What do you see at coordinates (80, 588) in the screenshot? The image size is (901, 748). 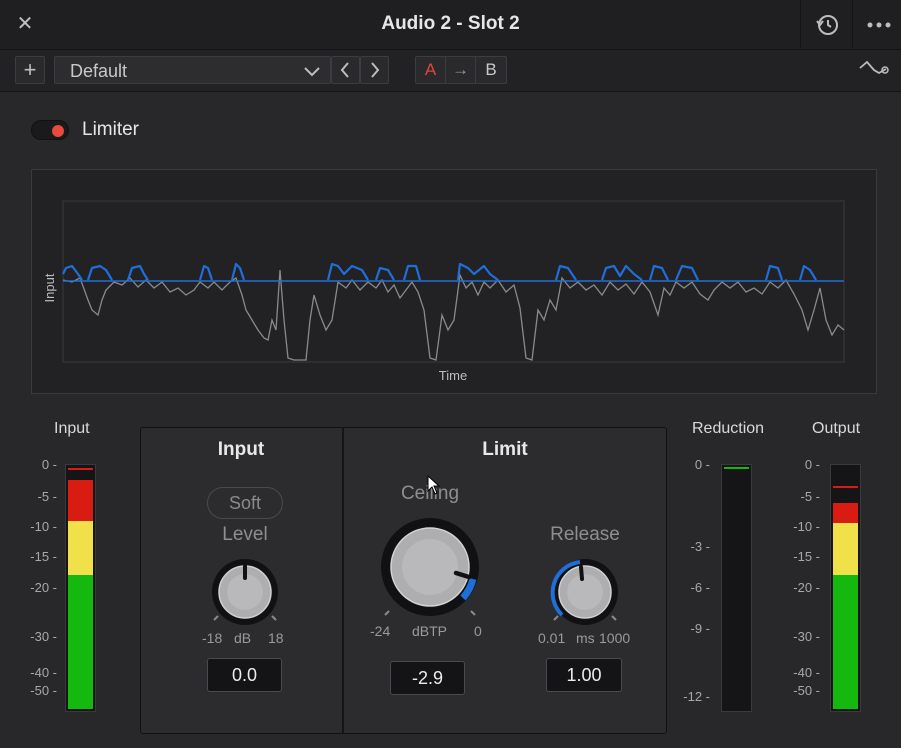 I see `input-level-meter` at bounding box center [80, 588].